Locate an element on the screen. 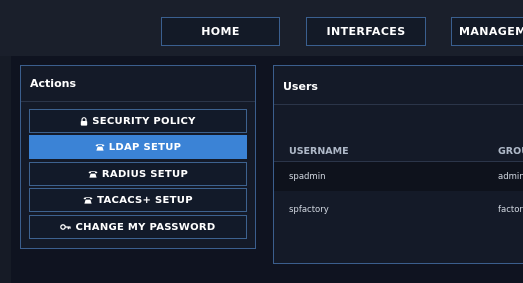 Image resolution: width=523 pixels, height=283 pixels. nav-home-button: HOME is located at coordinates (220, 31).